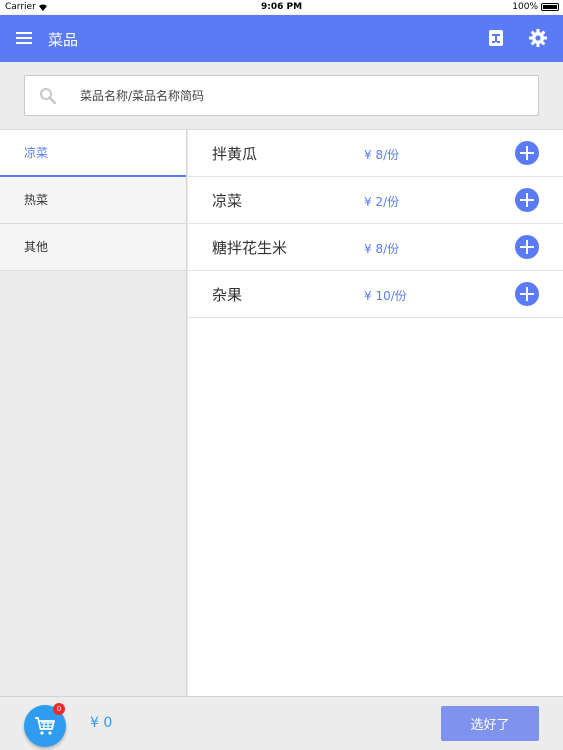 The width and height of the screenshot is (563, 750). Describe the element at coordinates (385, 296) in the screenshot. I see `dish-price: ¥ 10/份` at that location.